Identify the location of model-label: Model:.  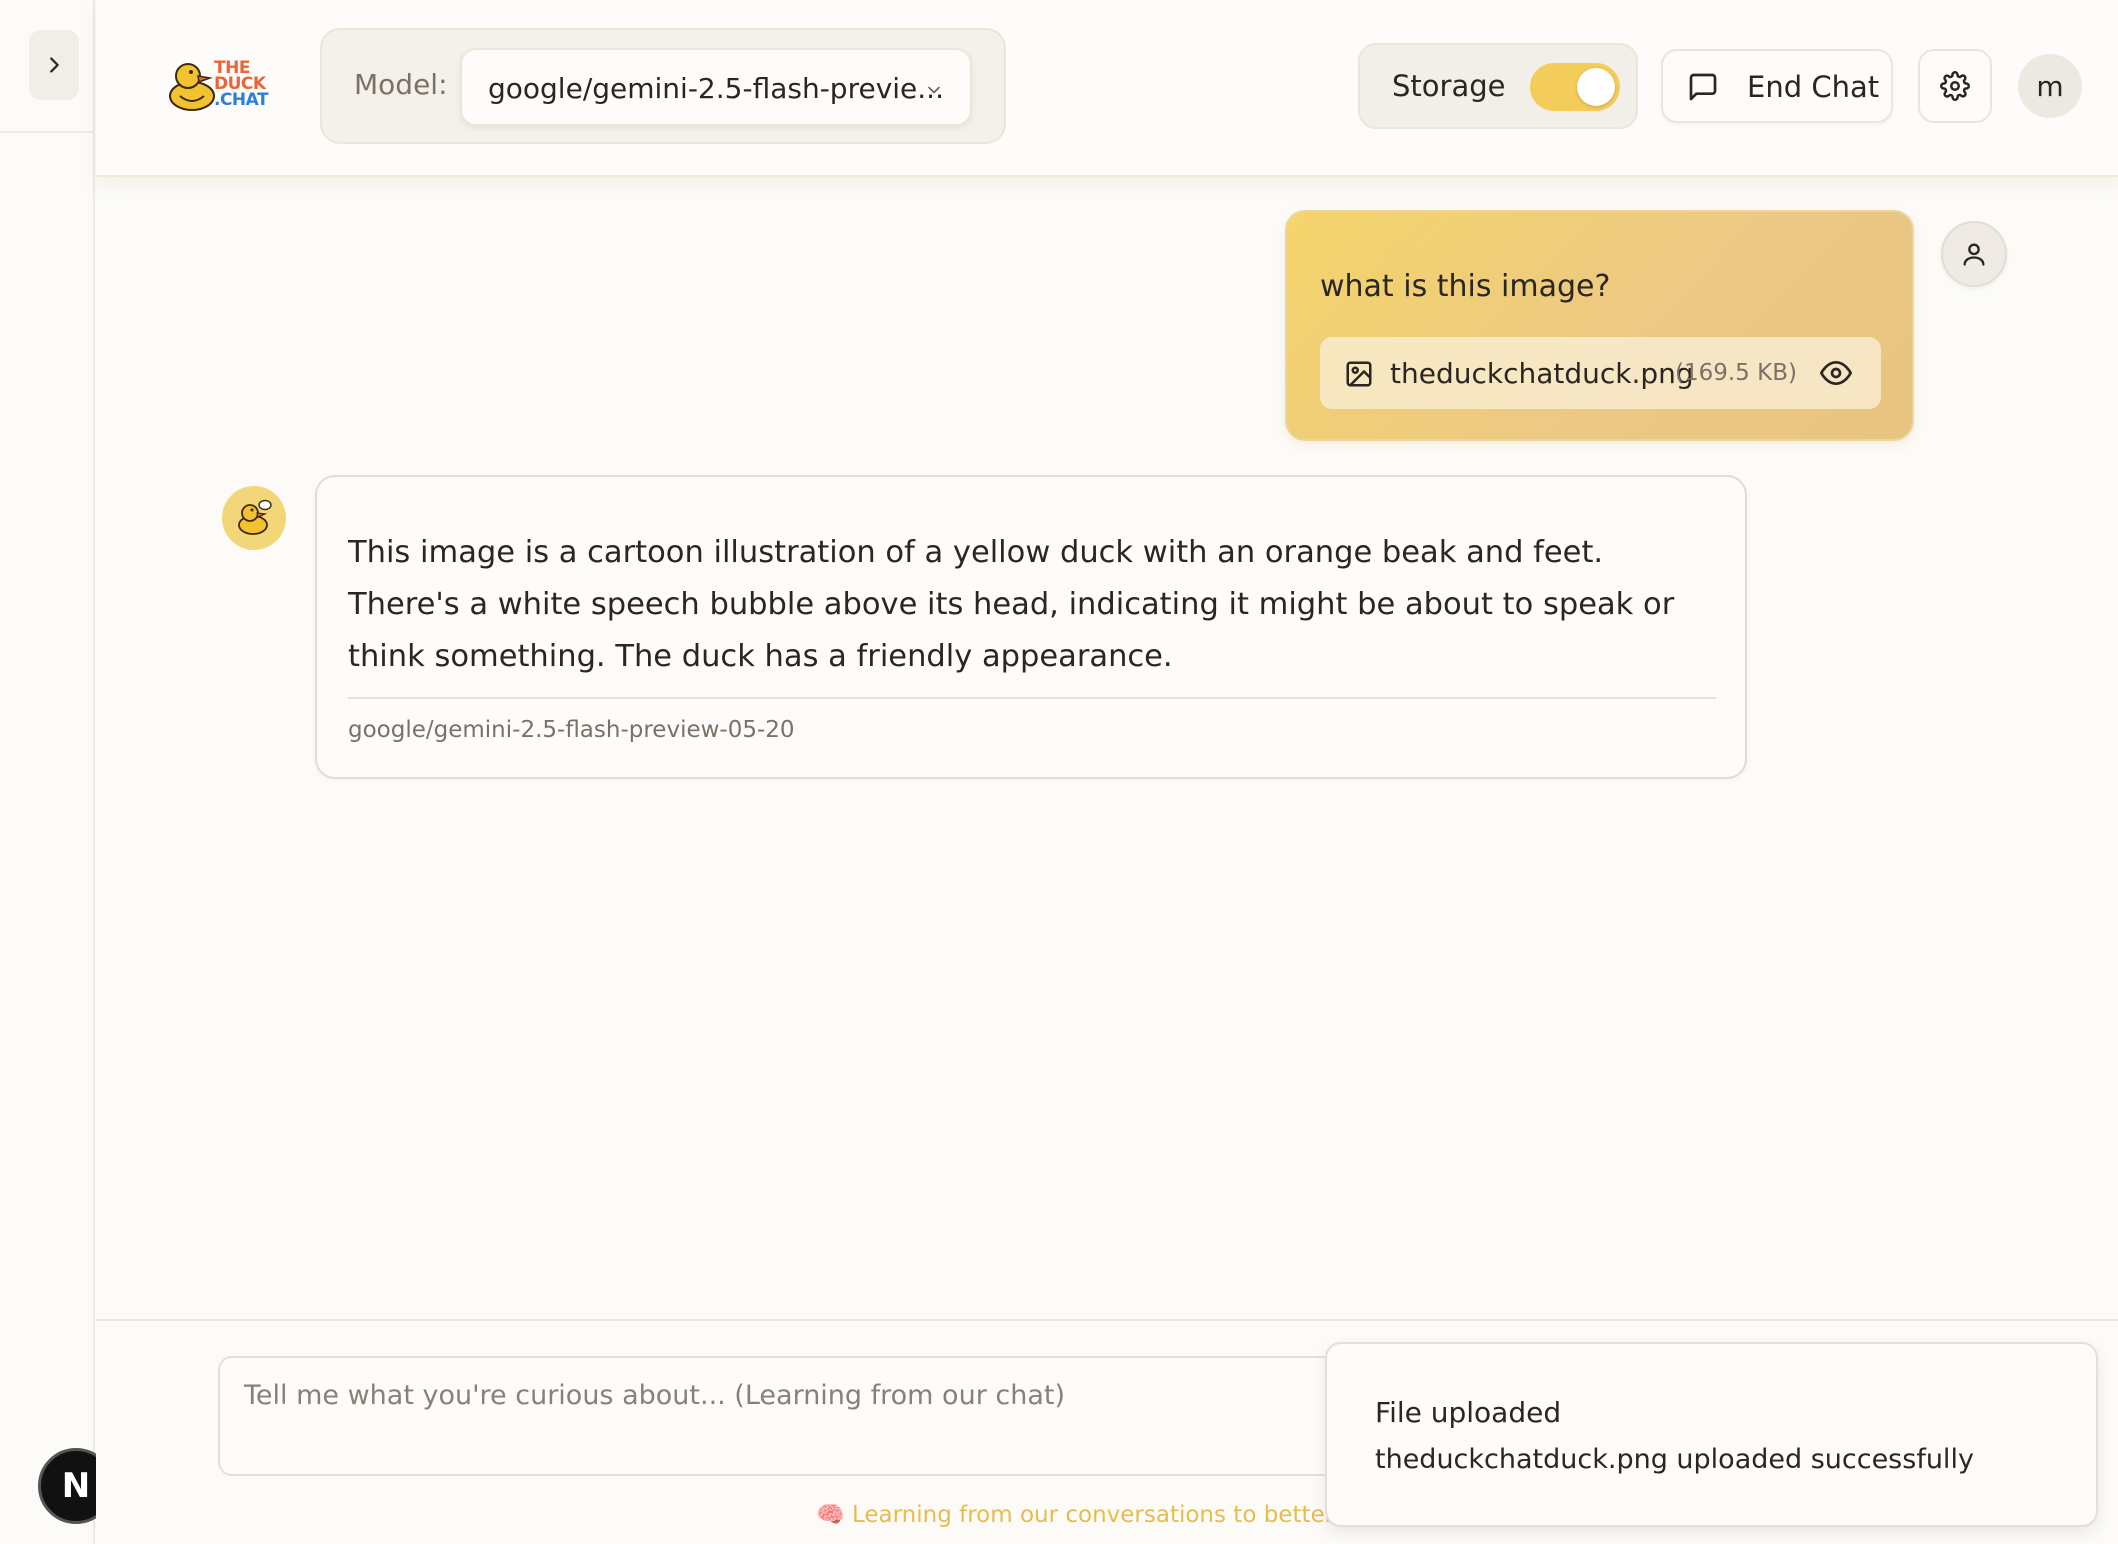
(401, 84).